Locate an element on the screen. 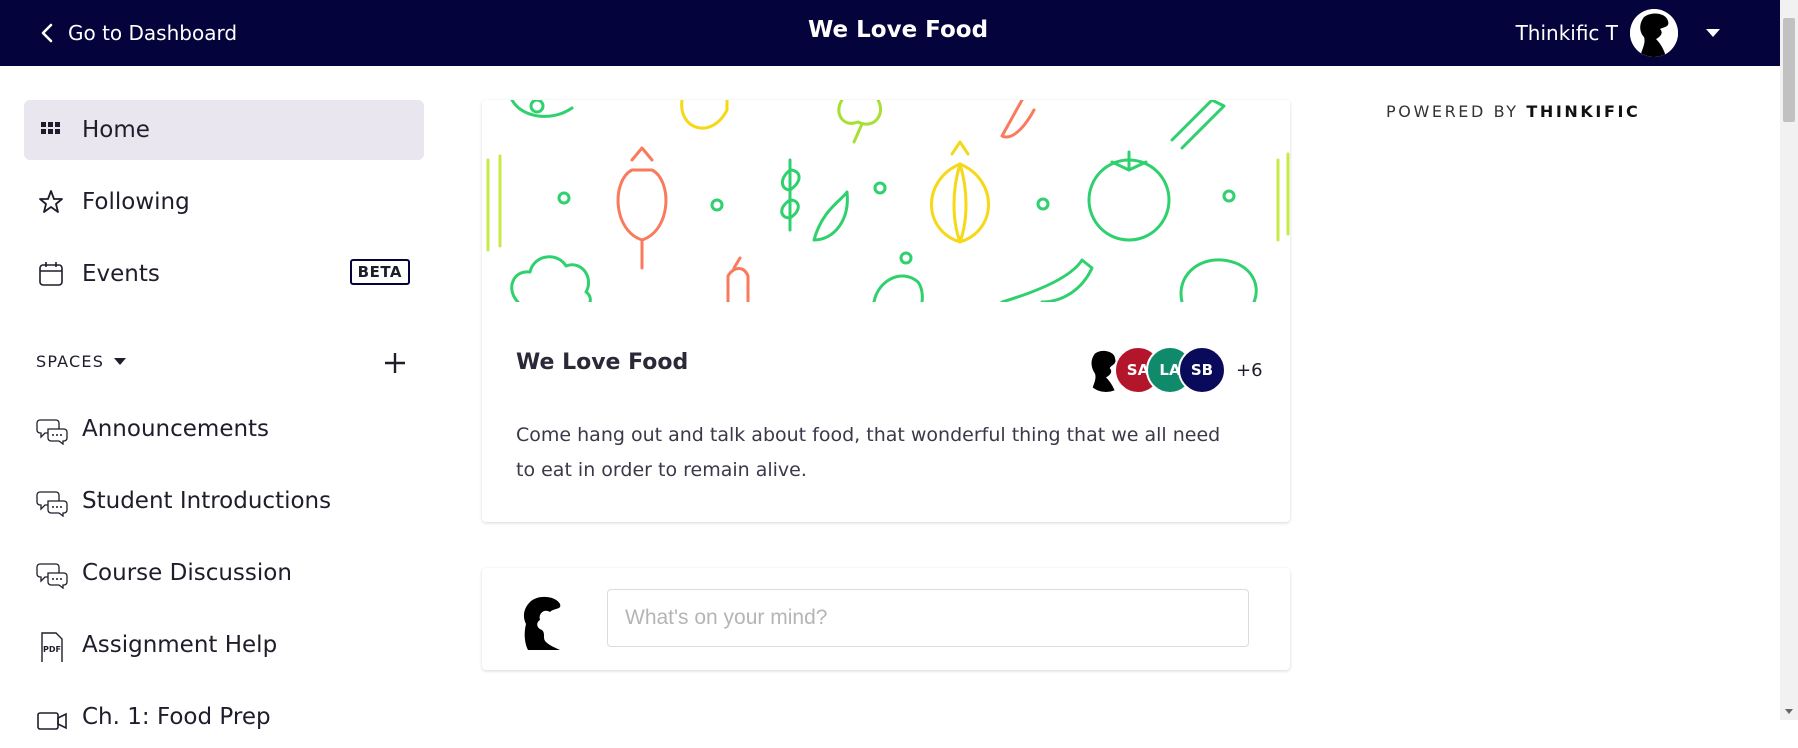  beta-badge: BETA is located at coordinates (379, 272).